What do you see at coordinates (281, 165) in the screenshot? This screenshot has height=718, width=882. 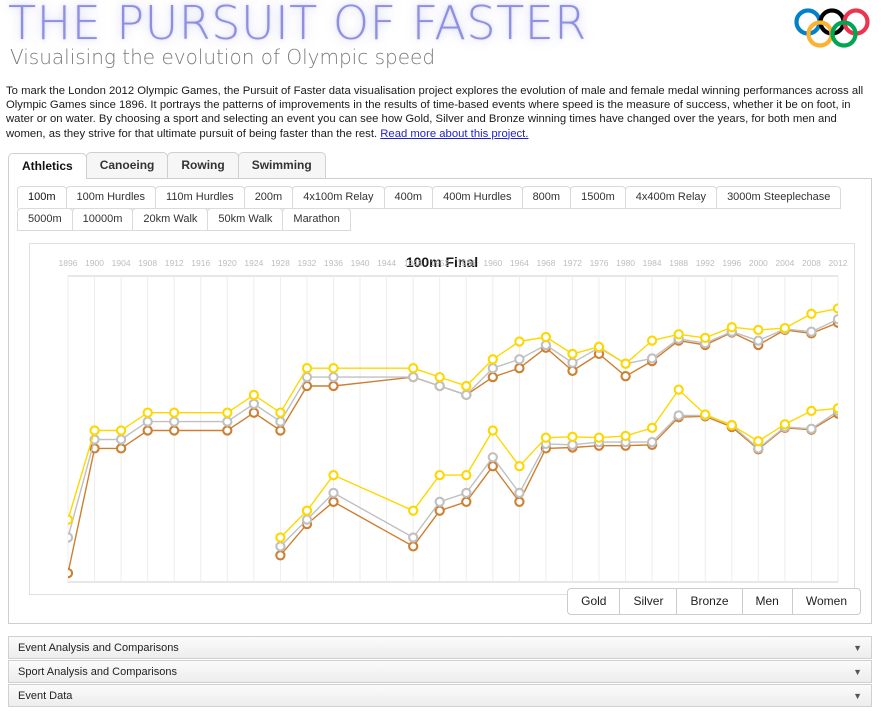 I see `sport-tab-swimming: Swimming` at bounding box center [281, 165].